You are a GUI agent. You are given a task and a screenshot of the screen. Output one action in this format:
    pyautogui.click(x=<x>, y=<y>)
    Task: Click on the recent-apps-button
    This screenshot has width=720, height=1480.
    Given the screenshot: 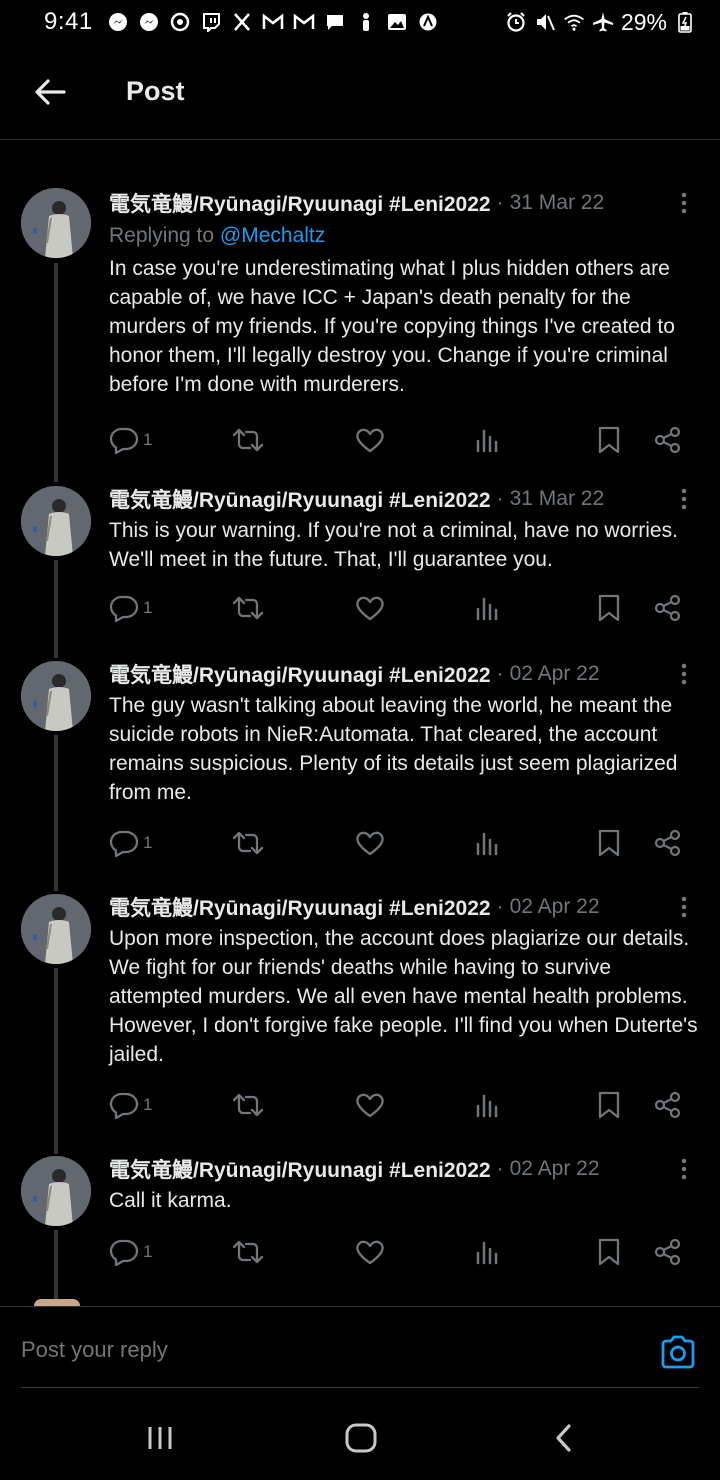 What is the action you would take?
    pyautogui.click(x=160, y=1438)
    